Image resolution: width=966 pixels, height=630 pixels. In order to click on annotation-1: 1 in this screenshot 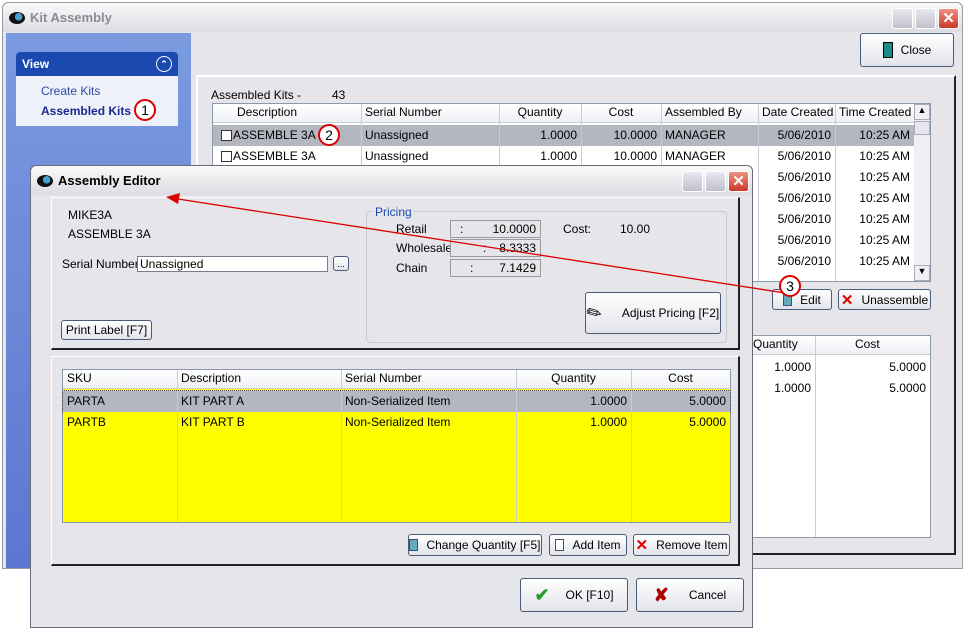, I will do `click(145, 110)`.